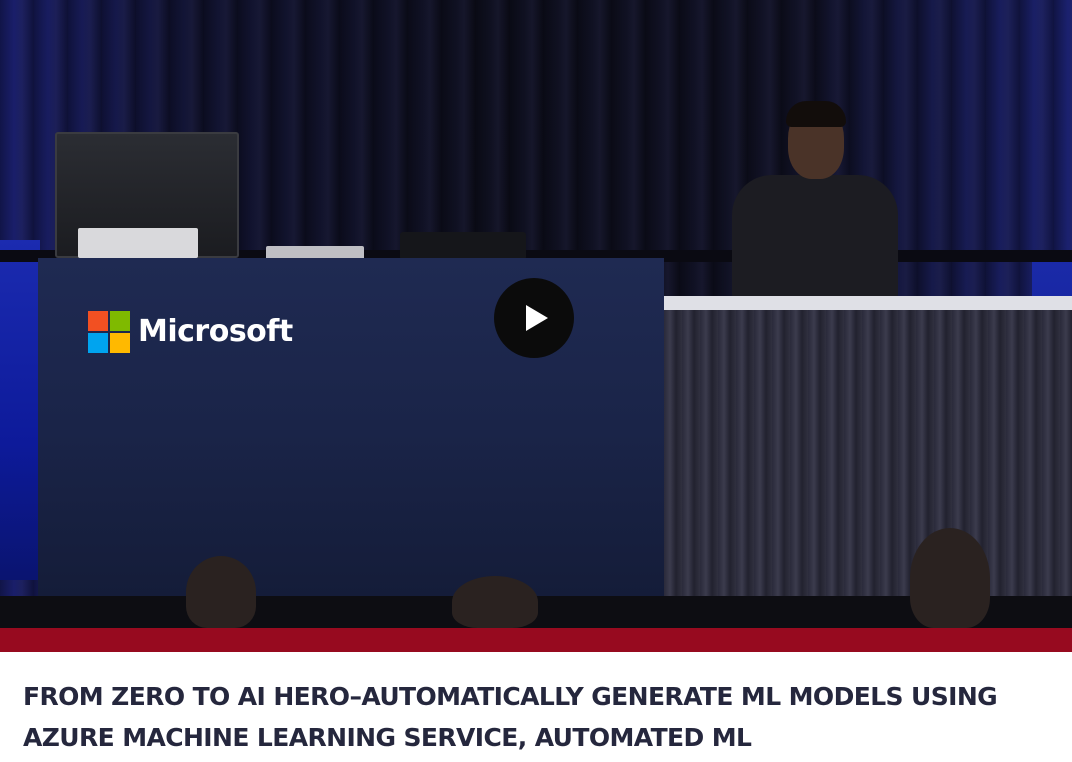  What do you see at coordinates (463, 246) in the screenshot?
I see `laptop` at bounding box center [463, 246].